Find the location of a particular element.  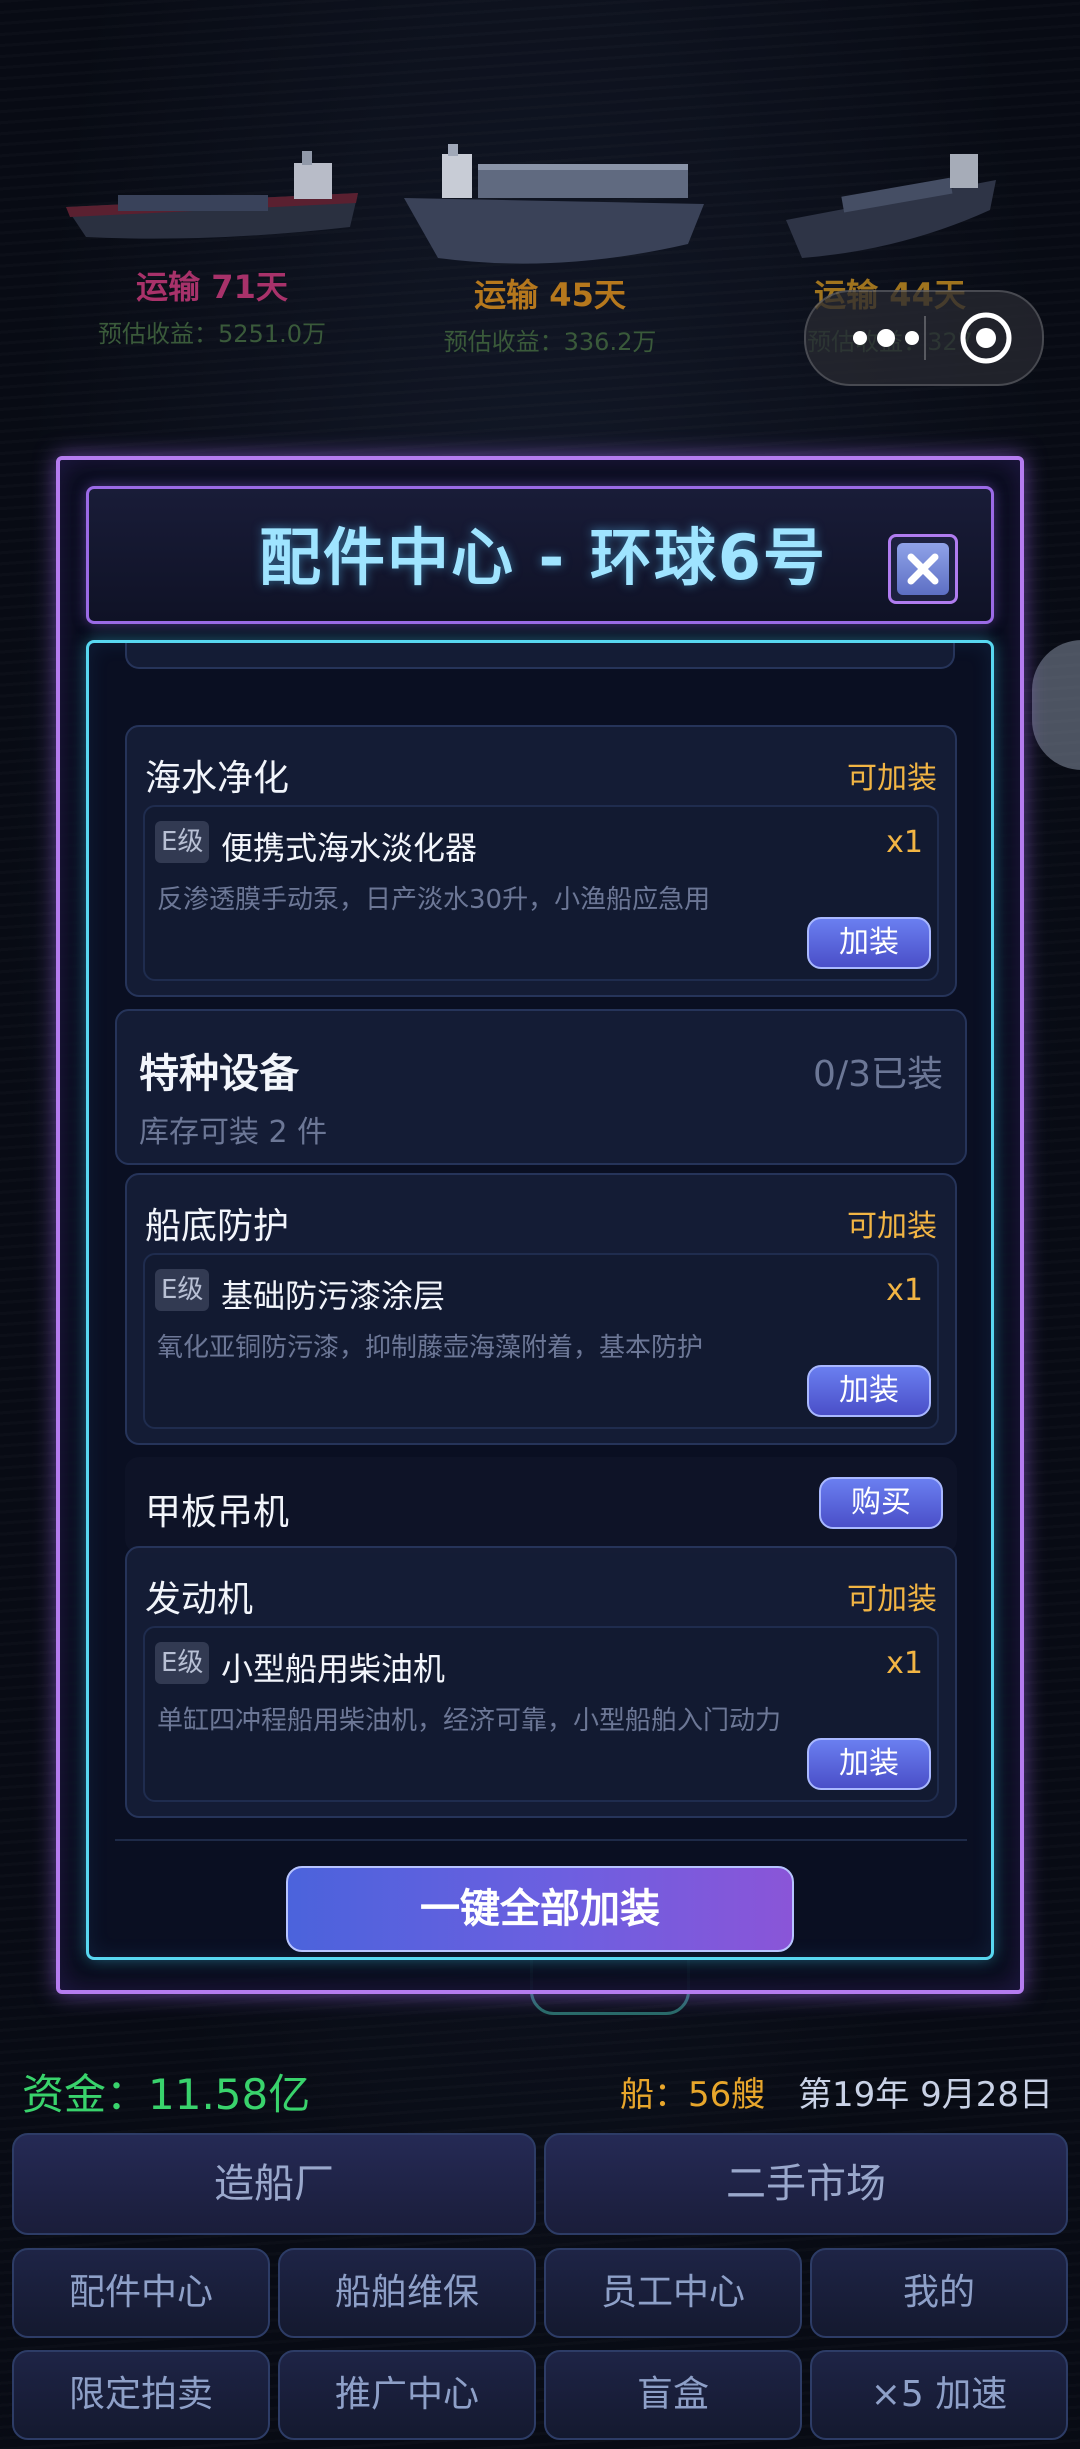

part-item: E级 便携式海水淡化器 x1 反渗透膜手动泵，日产淡水30升，小渔船应急用 加装 is located at coordinates (541, 893).